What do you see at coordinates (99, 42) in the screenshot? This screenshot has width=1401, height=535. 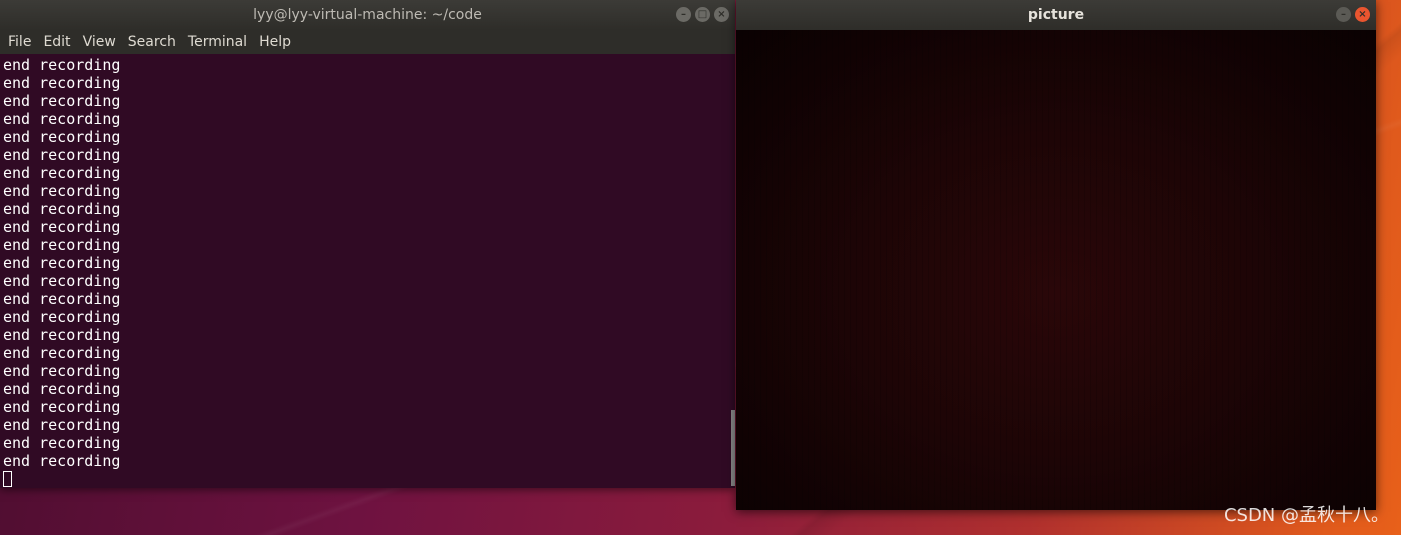 I see `menu-view: View` at bounding box center [99, 42].